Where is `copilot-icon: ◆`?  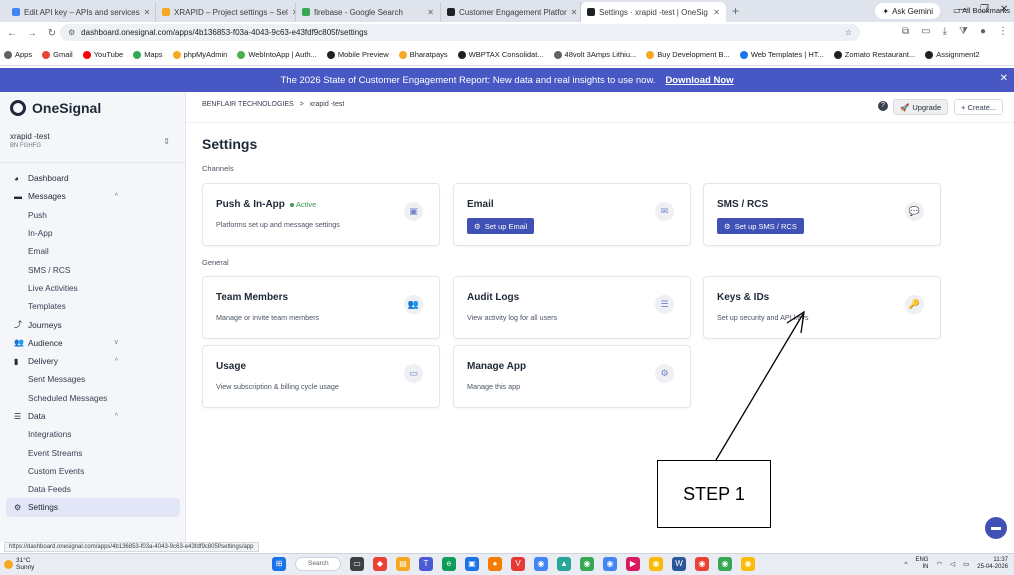 copilot-icon: ◆ is located at coordinates (380, 564).